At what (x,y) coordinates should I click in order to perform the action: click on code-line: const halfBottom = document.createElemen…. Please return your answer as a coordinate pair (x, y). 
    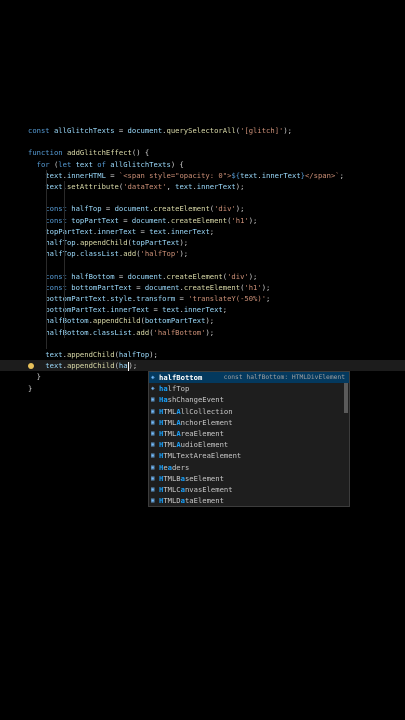
    Looking at the image, I should click on (202, 276).